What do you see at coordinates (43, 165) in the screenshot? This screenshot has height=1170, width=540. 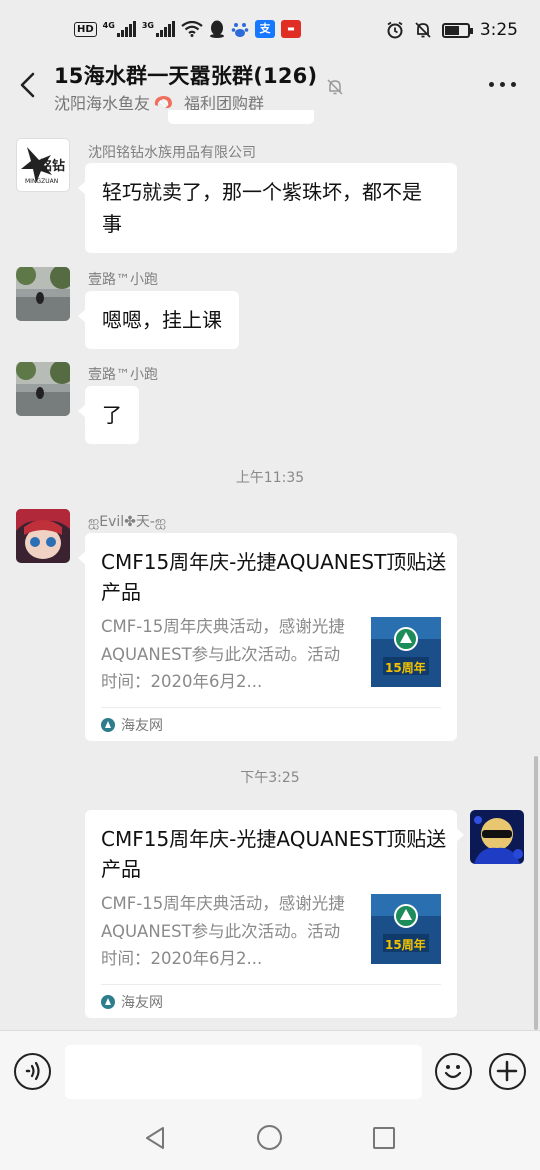 I see `avatar-mingzuan: 铭钻 MINGZUAN` at bounding box center [43, 165].